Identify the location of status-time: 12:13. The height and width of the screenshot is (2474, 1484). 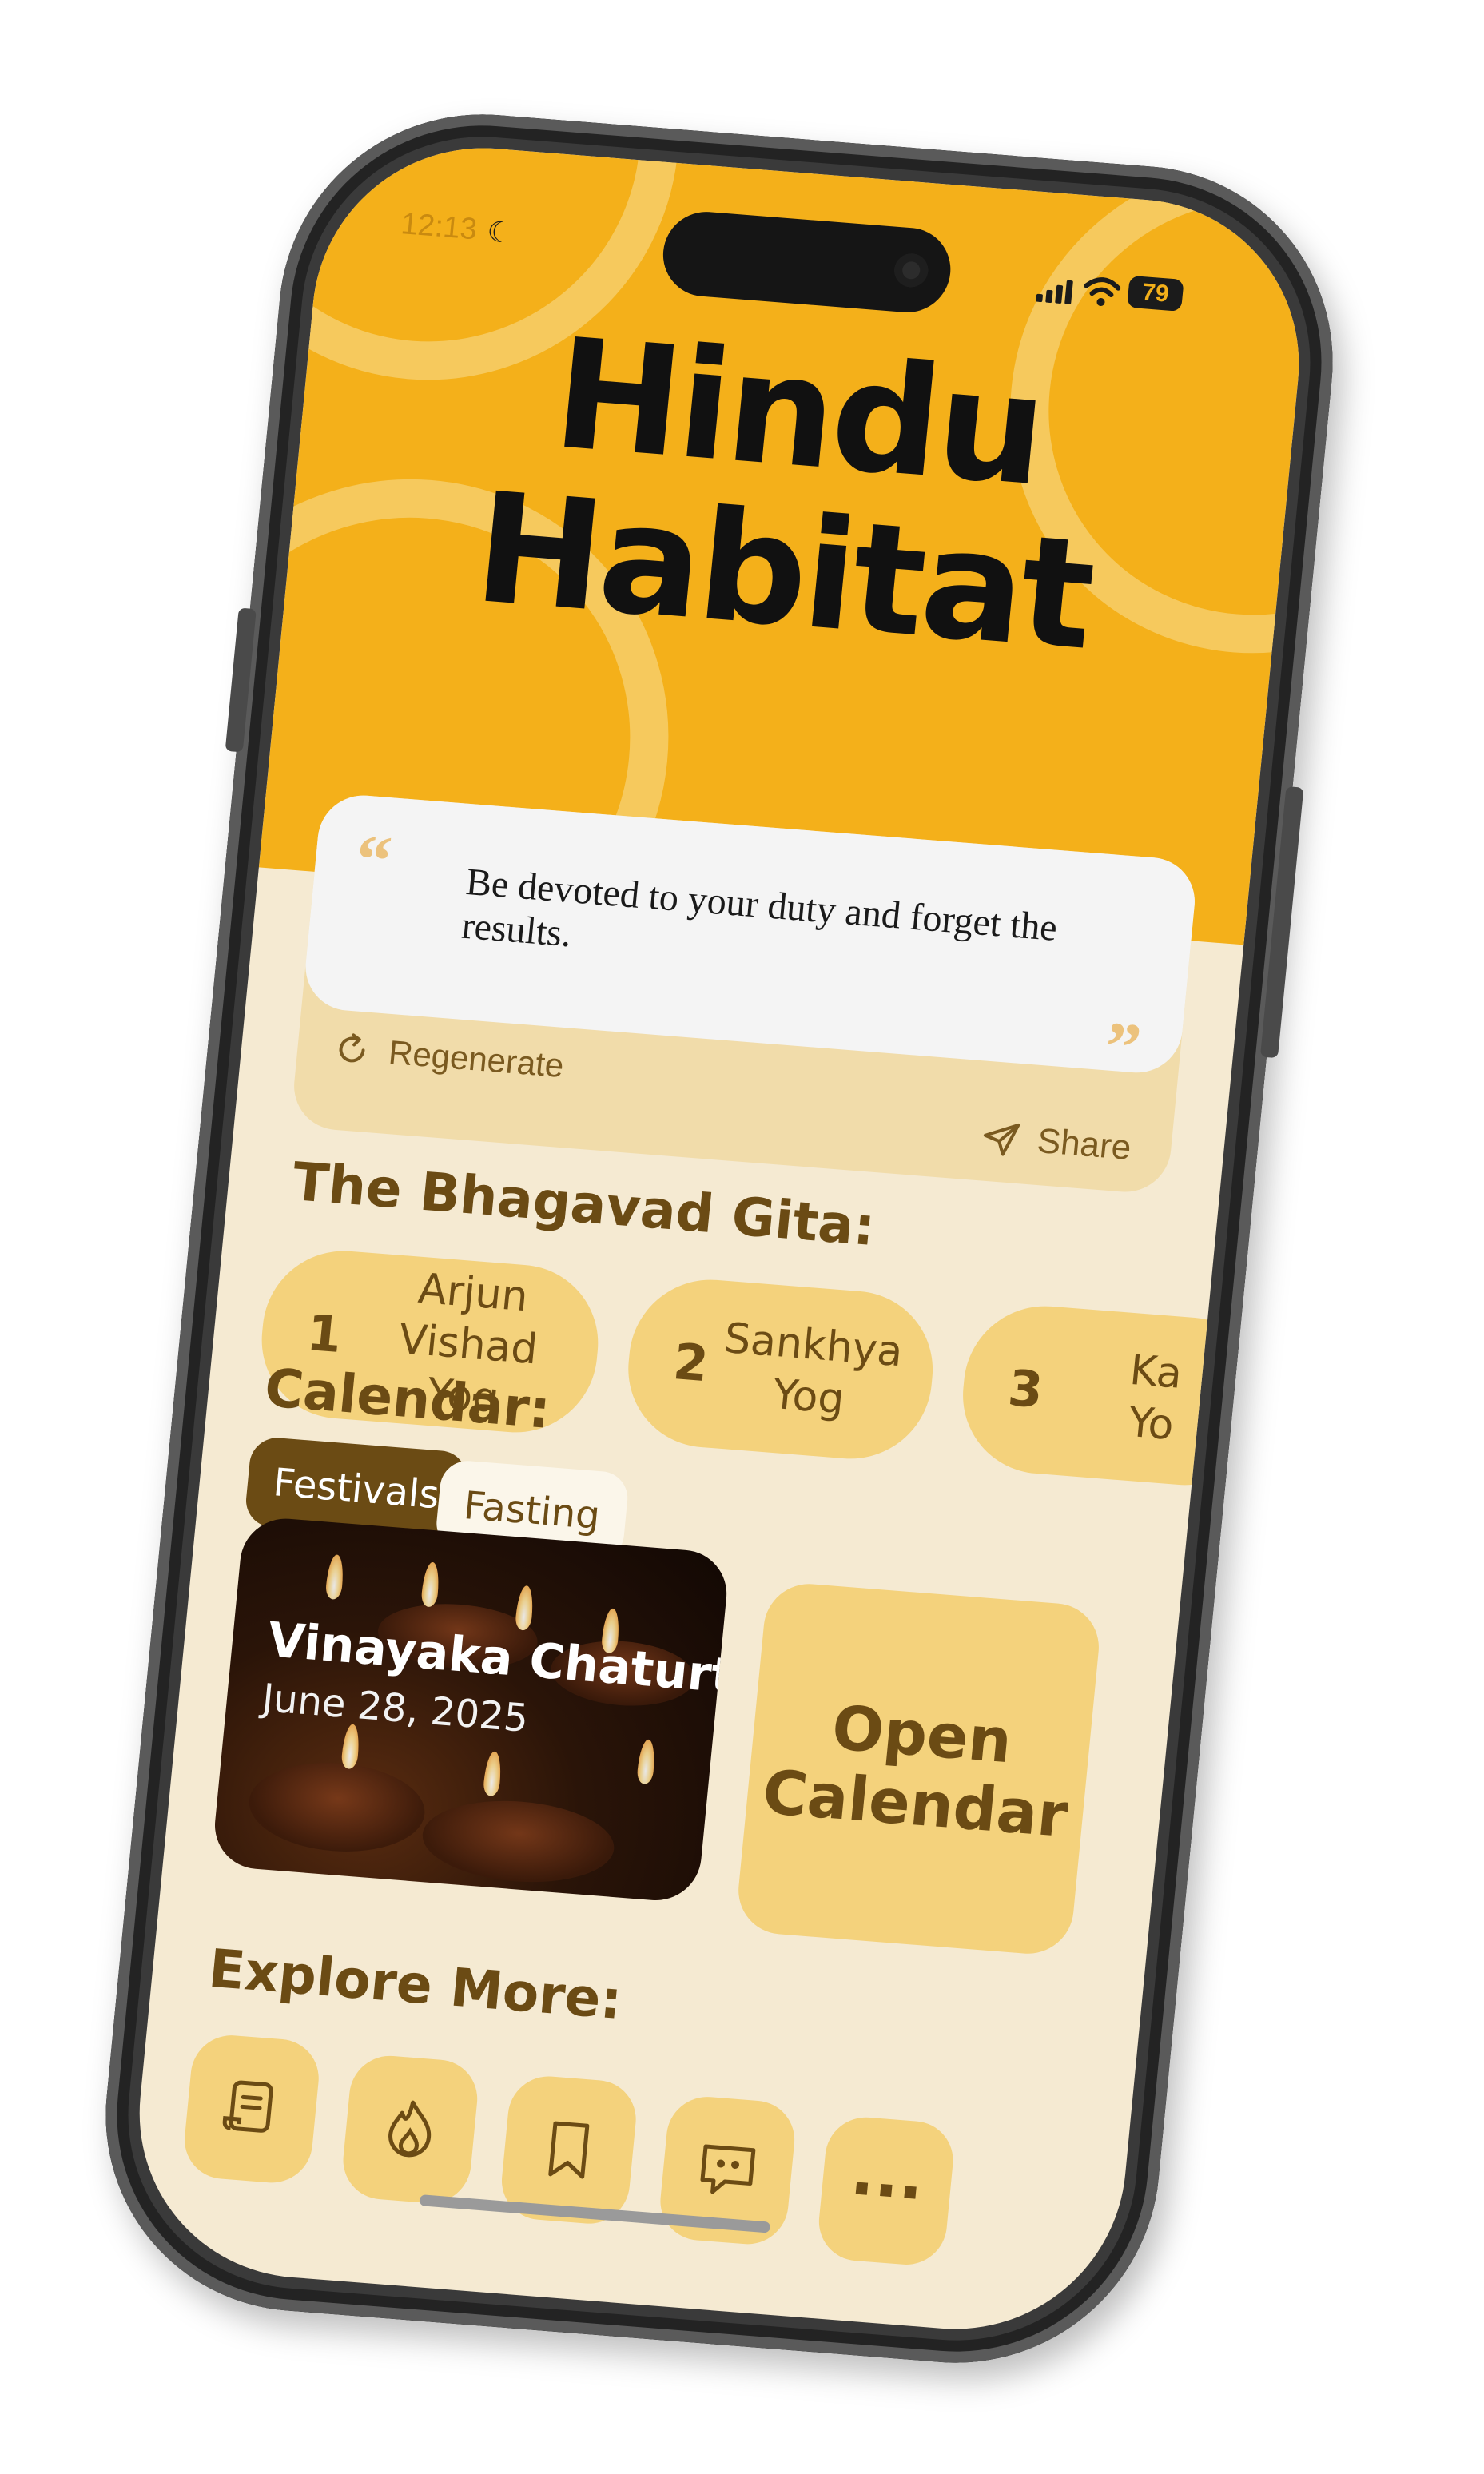
(439, 227).